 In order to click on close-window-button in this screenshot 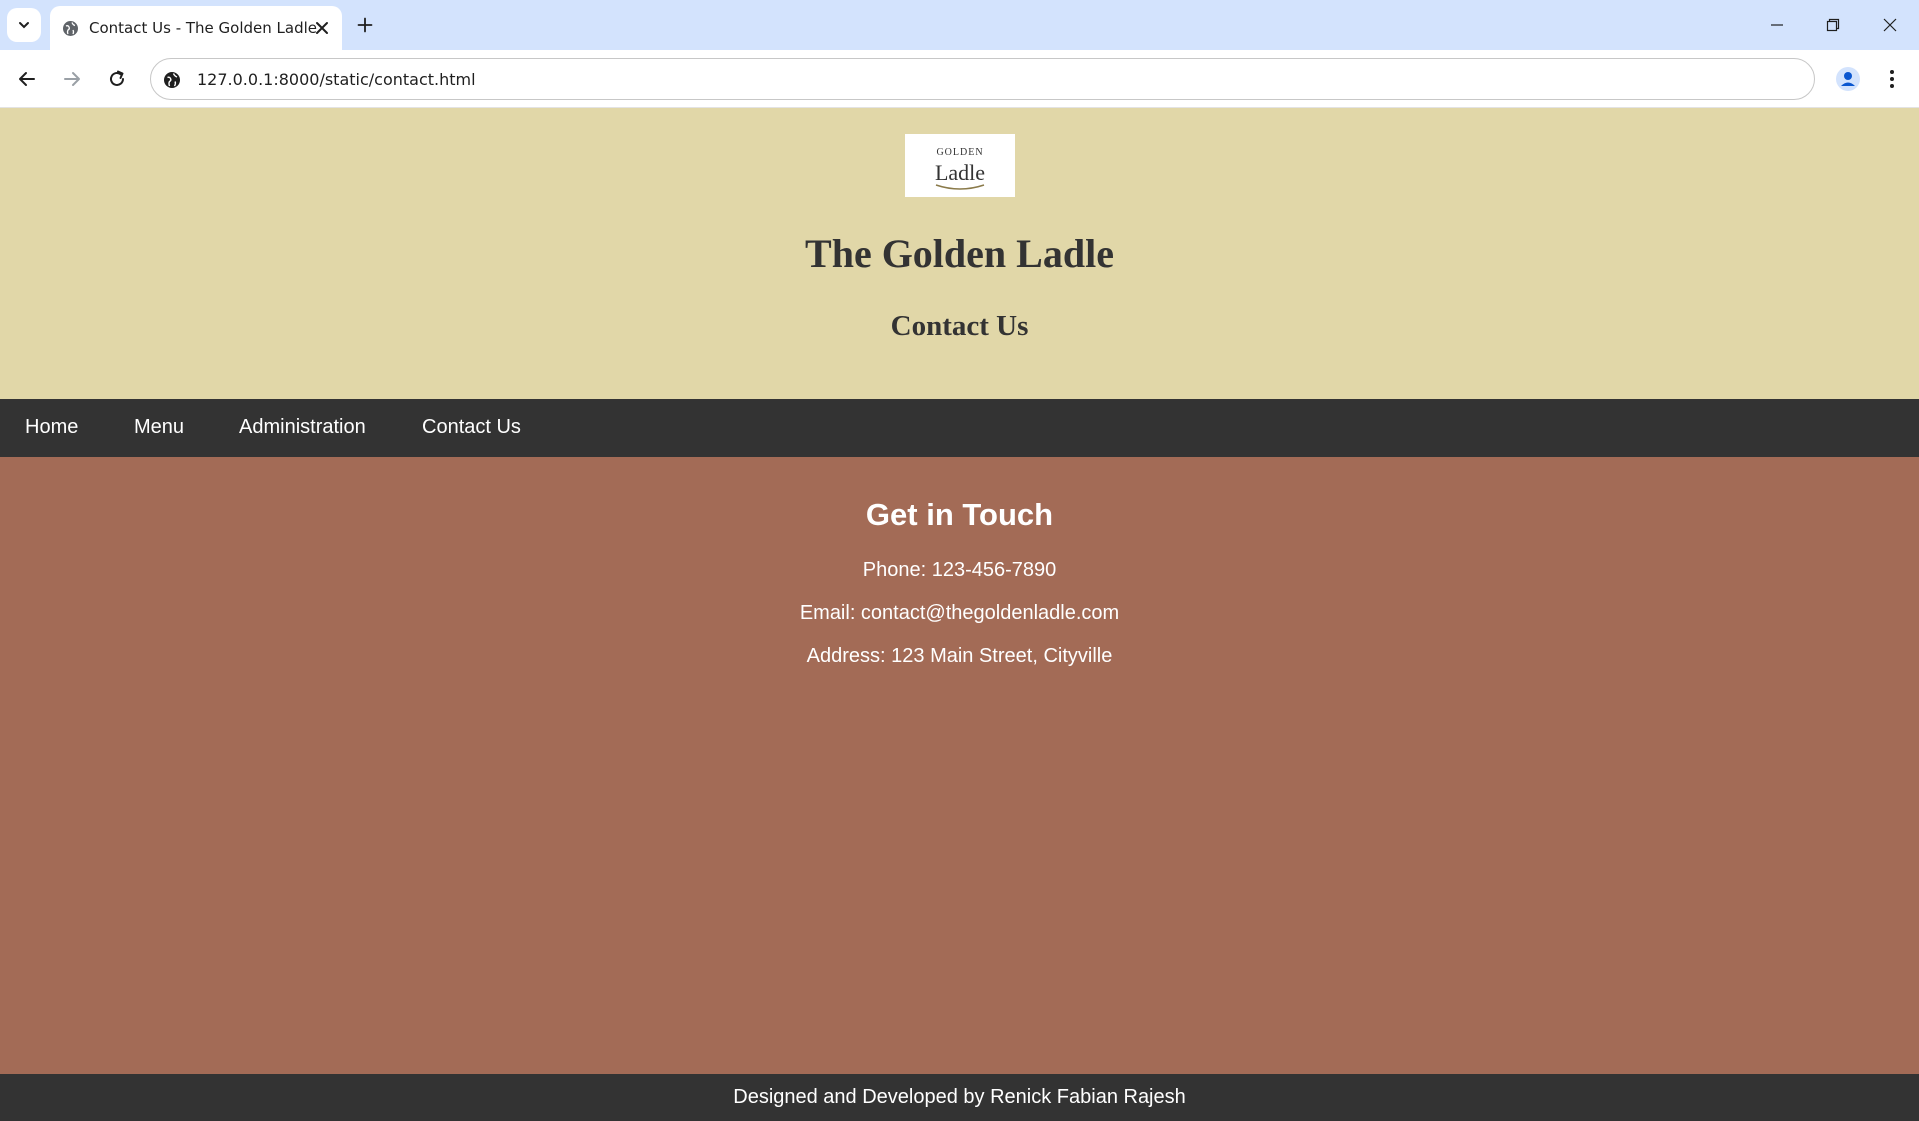, I will do `click(1890, 25)`.